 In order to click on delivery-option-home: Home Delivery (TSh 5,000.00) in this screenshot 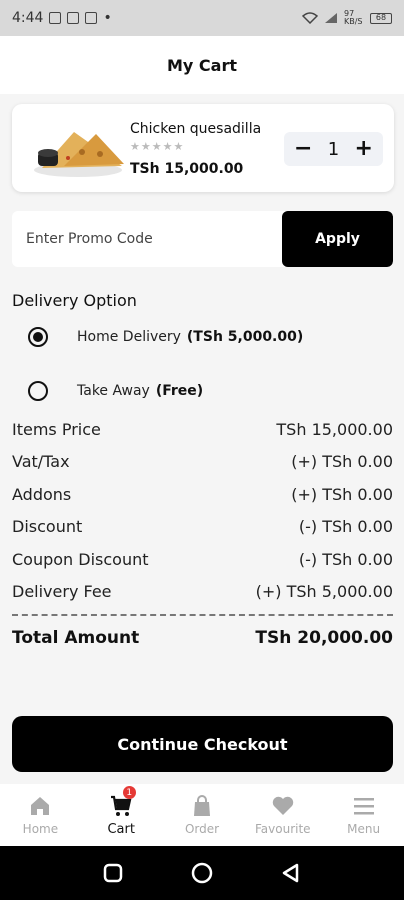, I will do `click(165, 337)`.